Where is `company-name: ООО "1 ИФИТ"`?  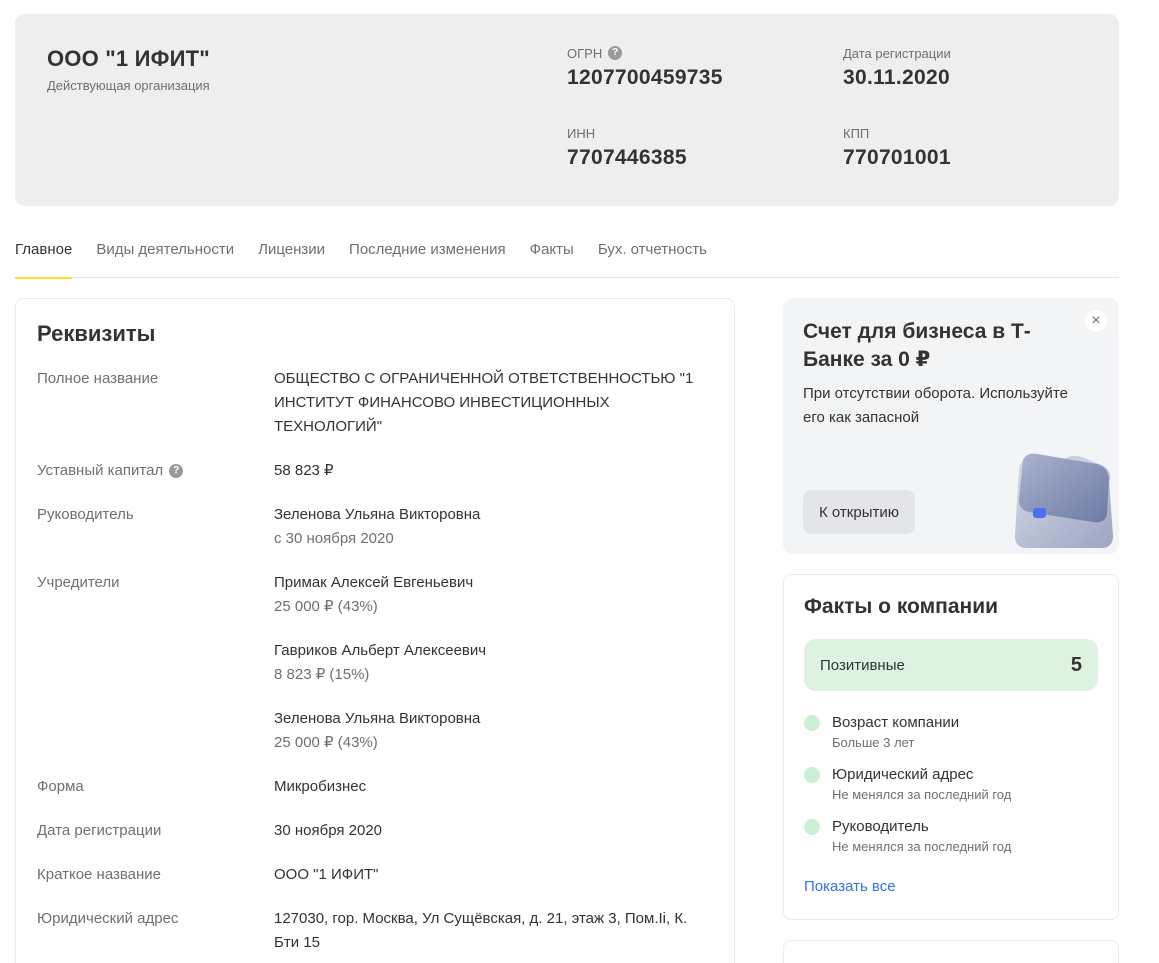 company-name: ООО "1 ИФИТ" is located at coordinates (128, 58).